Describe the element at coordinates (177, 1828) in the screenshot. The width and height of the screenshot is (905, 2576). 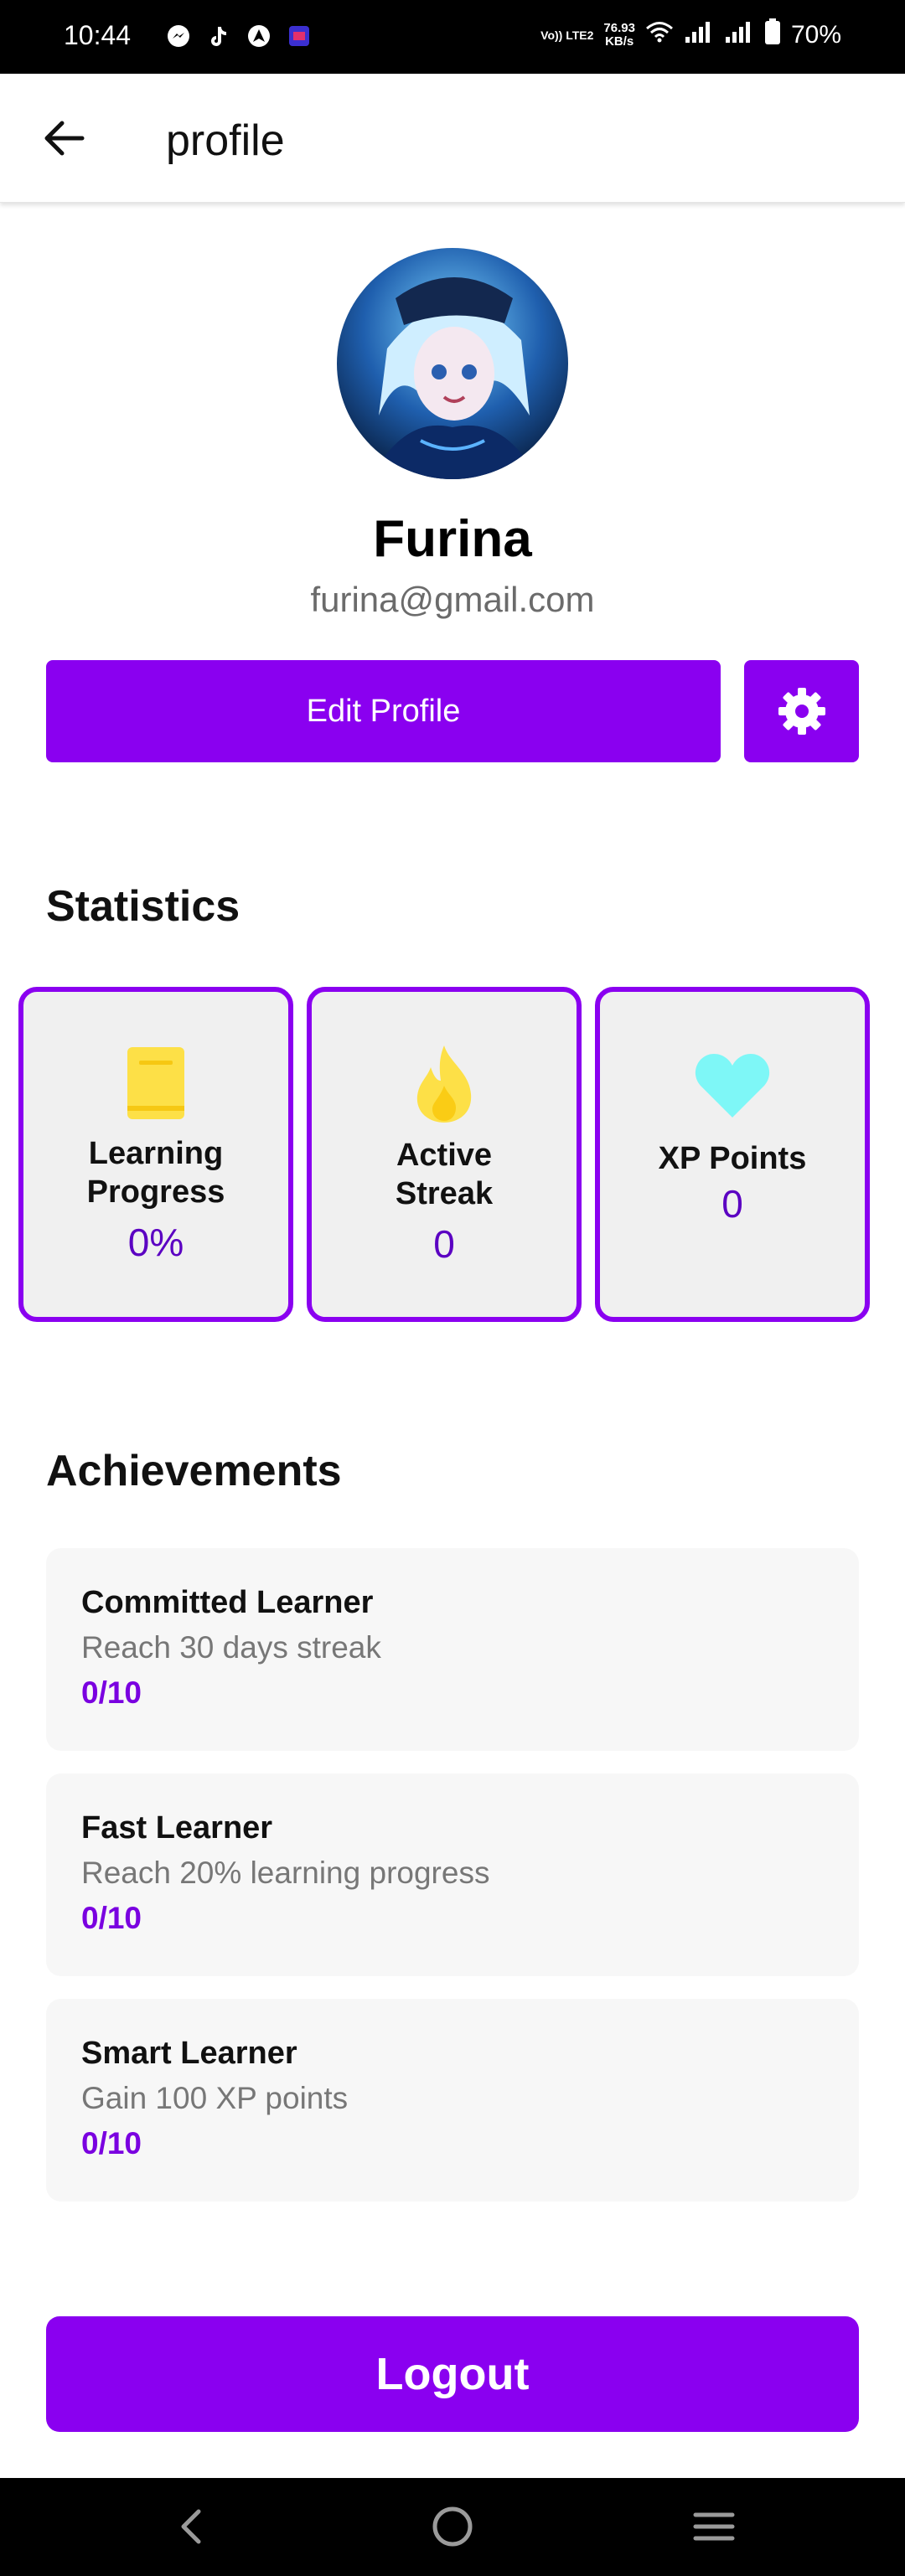
I see `achievement-title: Fast Learner` at that location.